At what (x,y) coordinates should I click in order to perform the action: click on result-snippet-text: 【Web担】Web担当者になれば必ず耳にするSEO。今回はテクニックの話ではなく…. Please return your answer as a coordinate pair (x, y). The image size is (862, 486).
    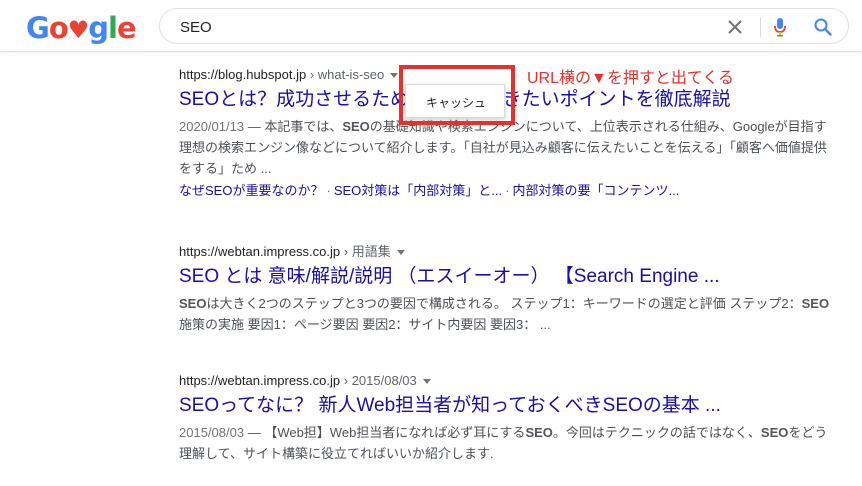
    Looking at the image, I should click on (503, 443).